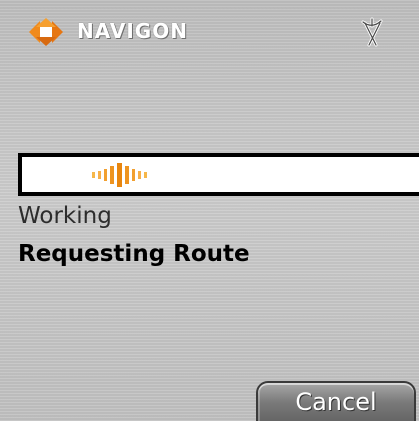 The height and width of the screenshot is (421, 419). What do you see at coordinates (134, 254) in the screenshot?
I see `status-message: Requesting Route` at bounding box center [134, 254].